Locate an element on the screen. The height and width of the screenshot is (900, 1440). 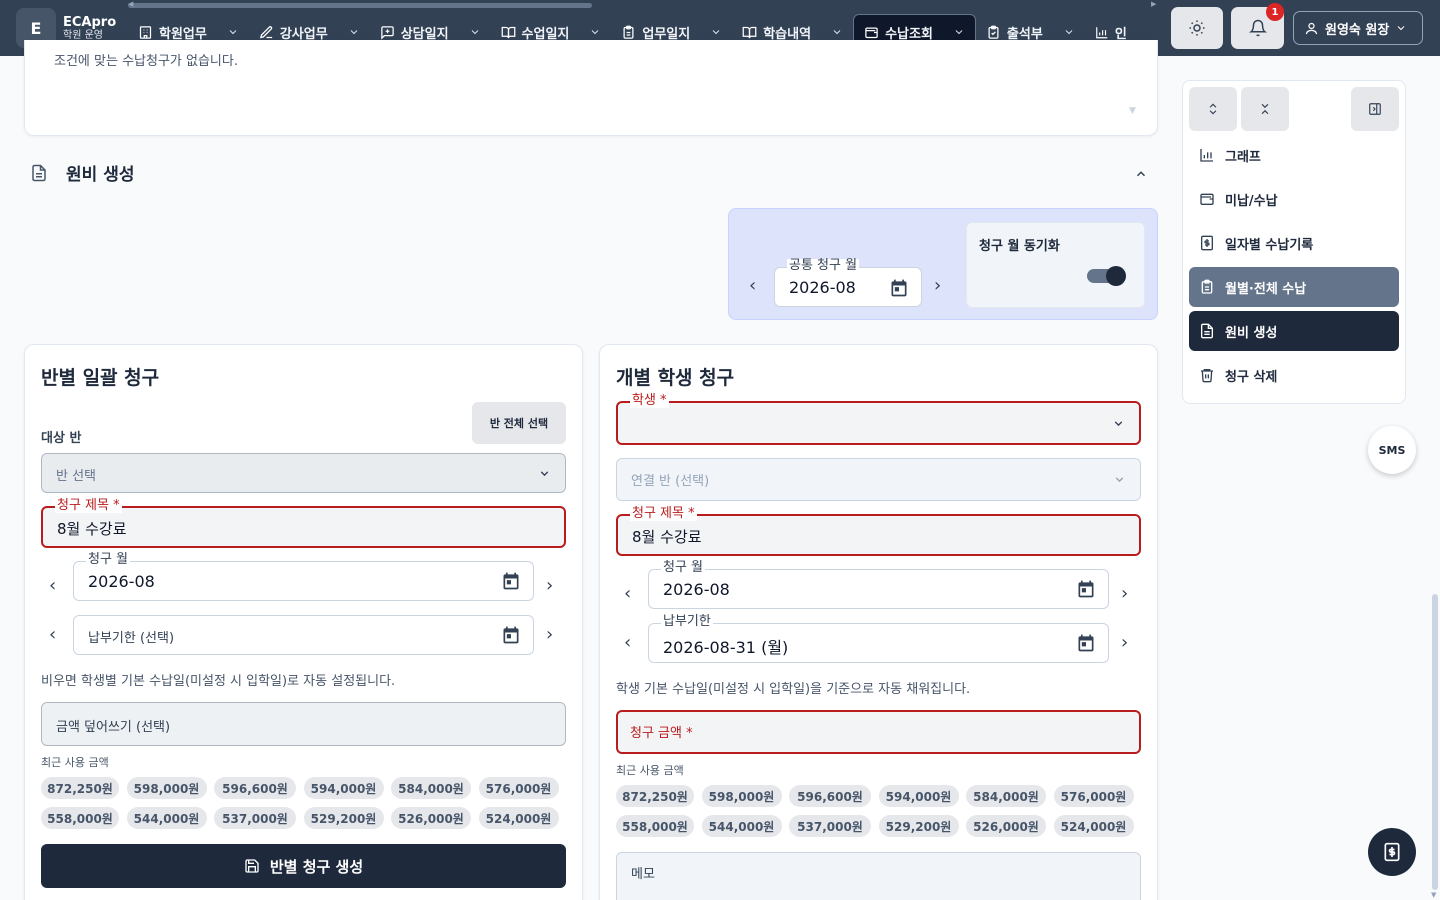
nav-scrollbar is located at coordinates (360, 5).